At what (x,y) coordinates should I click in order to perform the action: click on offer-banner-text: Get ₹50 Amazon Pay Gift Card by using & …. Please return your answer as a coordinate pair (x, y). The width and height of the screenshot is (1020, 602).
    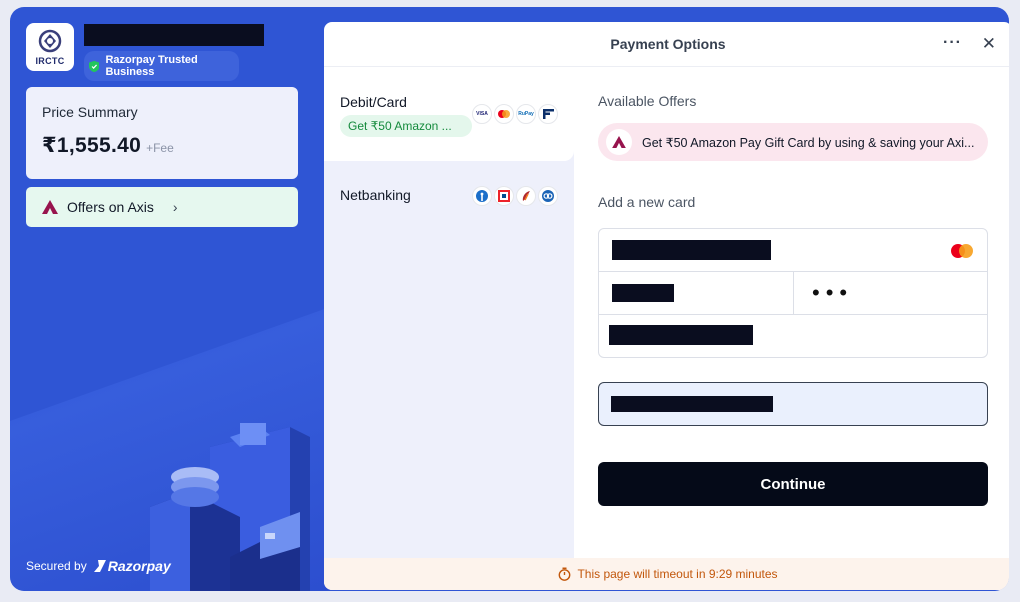
    Looking at the image, I should click on (808, 142).